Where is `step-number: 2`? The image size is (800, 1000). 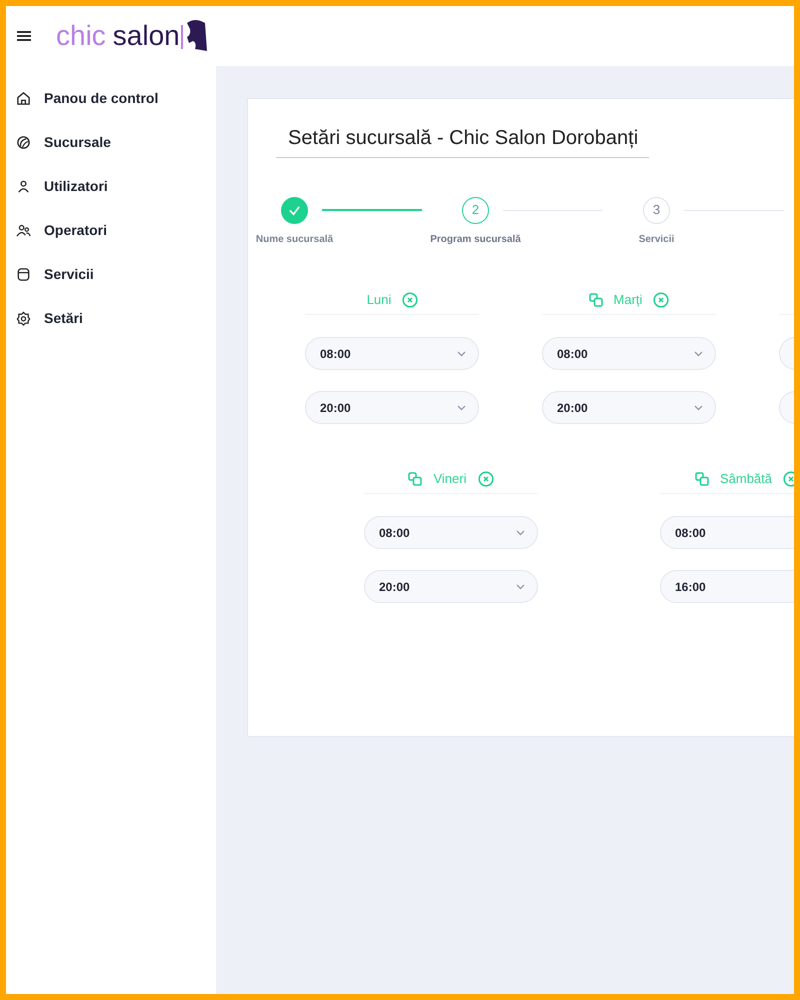 step-number: 2 is located at coordinates (475, 210).